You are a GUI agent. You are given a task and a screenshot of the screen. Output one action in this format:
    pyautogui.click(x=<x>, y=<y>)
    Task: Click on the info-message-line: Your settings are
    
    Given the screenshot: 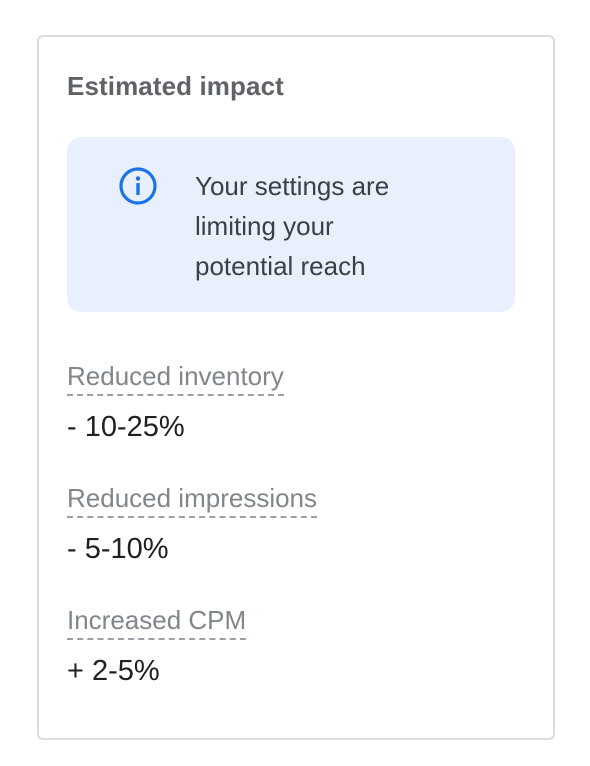 What is the action you would take?
    pyautogui.click(x=292, y=186)
    